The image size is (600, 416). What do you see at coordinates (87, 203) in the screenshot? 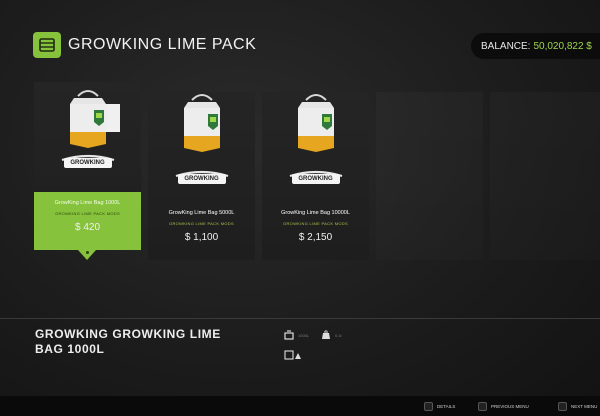
I see `product-name: GrowKing Lime Bag 1000L` at bounding box center [87, 203].